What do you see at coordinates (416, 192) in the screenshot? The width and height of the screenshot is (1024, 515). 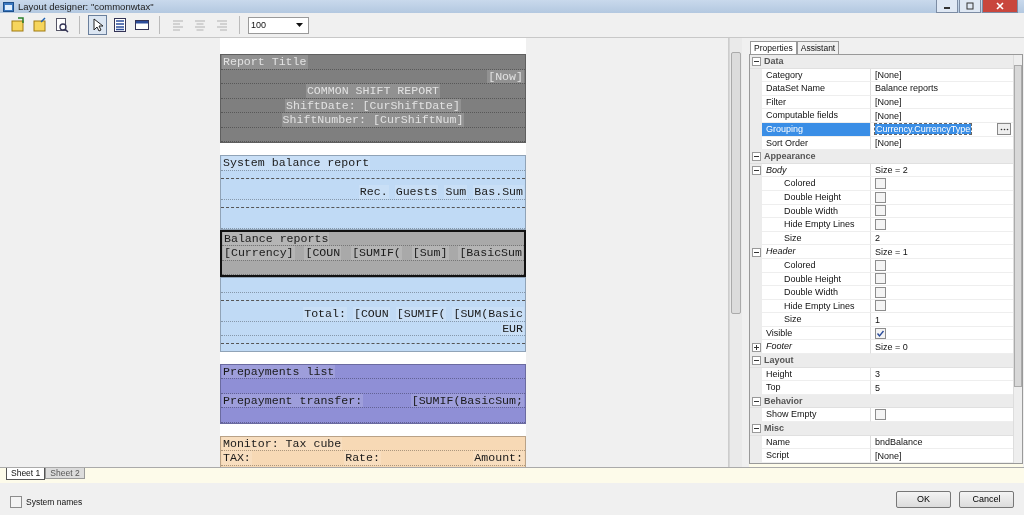 I see `field-cell: Guests` at bounding box center [416, 192].